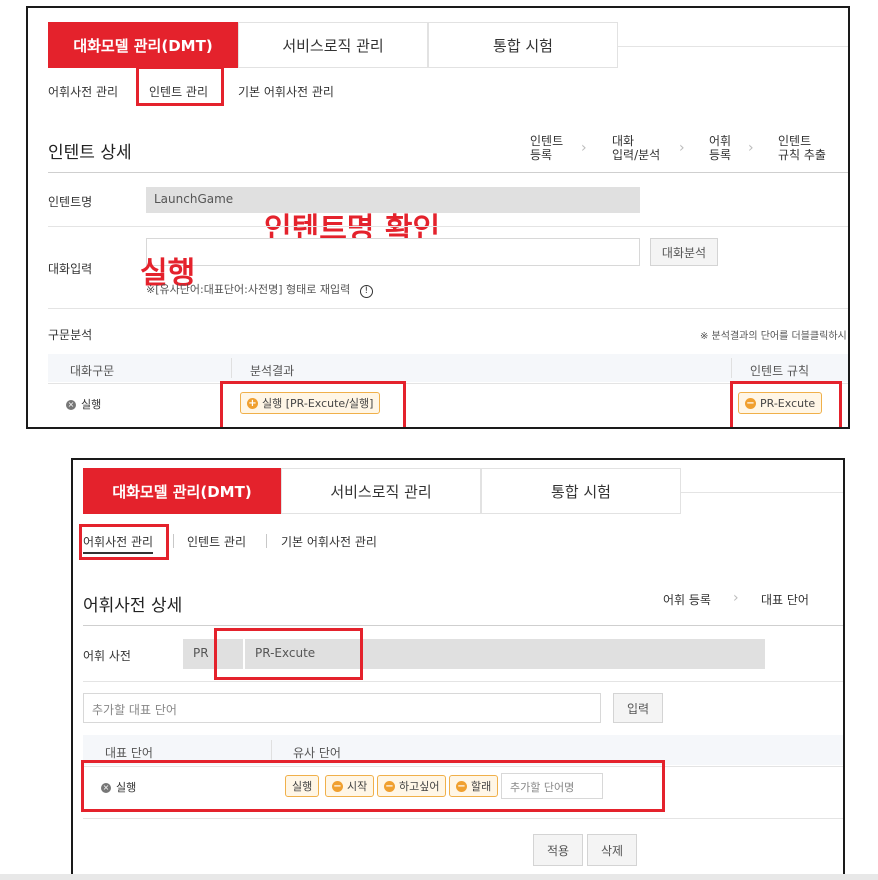 The height and width of the screenshot is (880, 878). Describe the element at coordinates (107, 656) in the screenshot. I see `dict-label: 어휘 사전` at that location.